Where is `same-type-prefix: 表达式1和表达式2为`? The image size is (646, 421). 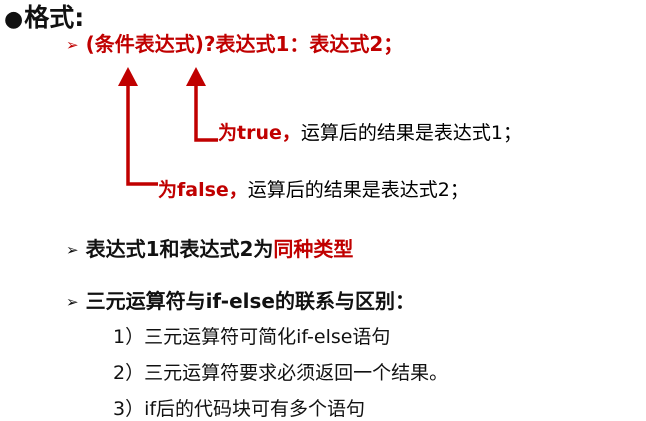 same-type-prefix: 表达式1和表达式2为 is located at coordinates (179, 249).